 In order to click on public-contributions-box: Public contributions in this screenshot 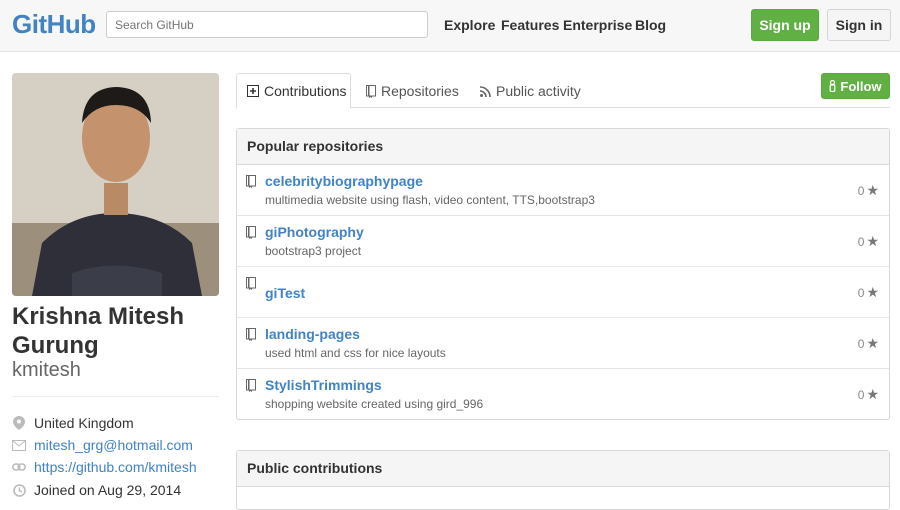, I will do `click(563, 480)`.